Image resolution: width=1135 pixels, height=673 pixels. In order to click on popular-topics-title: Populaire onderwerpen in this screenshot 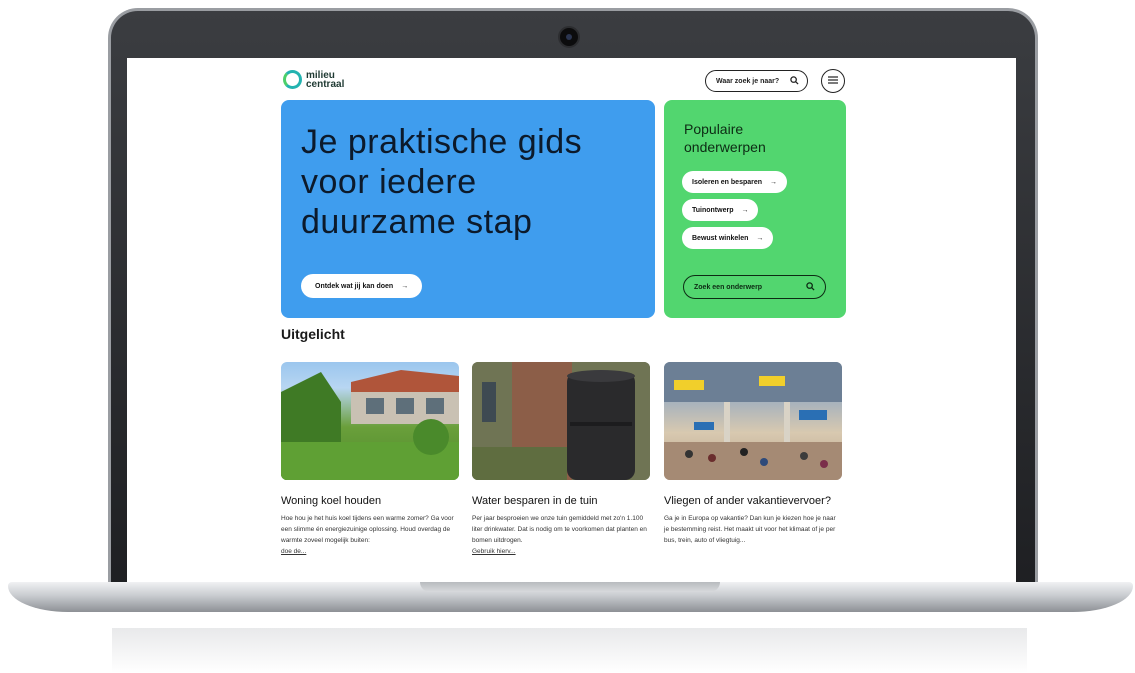, I will do `click(725, 138)`.